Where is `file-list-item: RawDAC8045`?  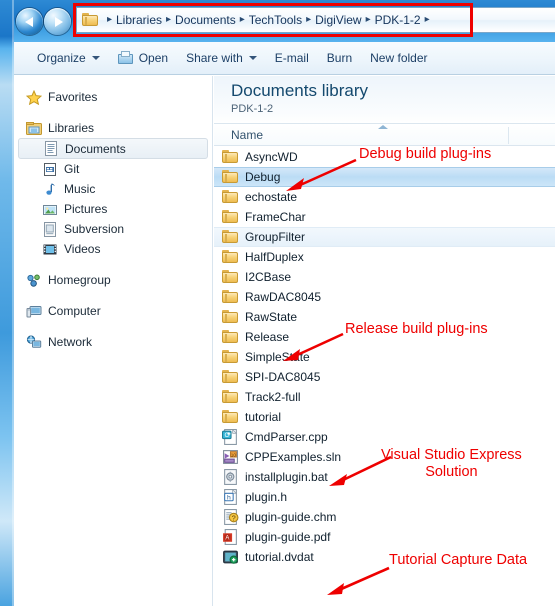
file-list-item: RawDAC8045 is located at coordinates (384, 297).